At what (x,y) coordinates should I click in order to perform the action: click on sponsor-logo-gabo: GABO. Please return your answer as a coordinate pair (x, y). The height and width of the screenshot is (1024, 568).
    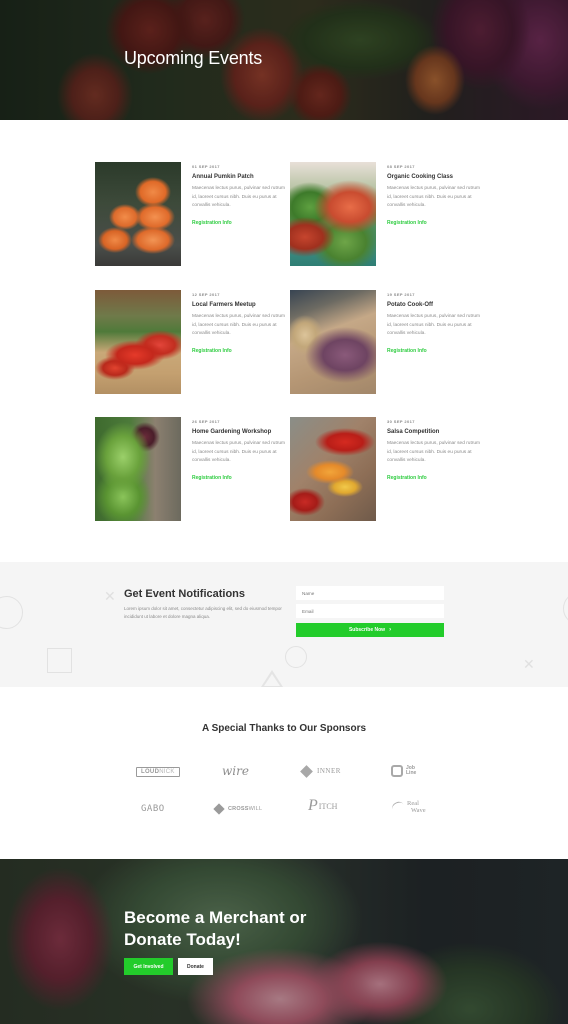
    Looking at the image, I should click on (153, 809).